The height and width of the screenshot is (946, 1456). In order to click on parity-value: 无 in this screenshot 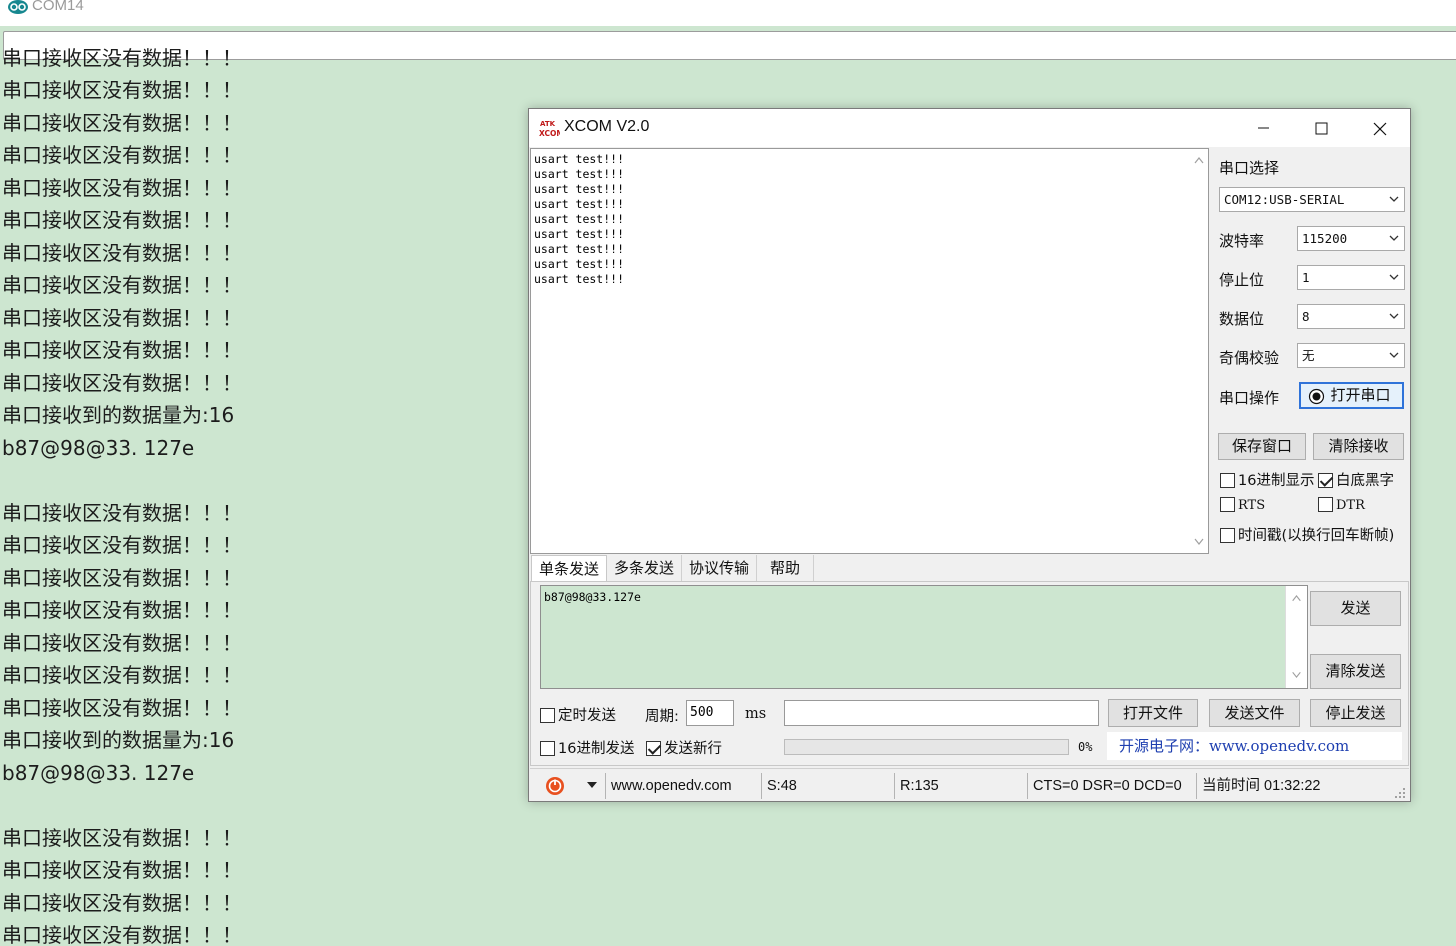, I will do `click(1308, 355)`.